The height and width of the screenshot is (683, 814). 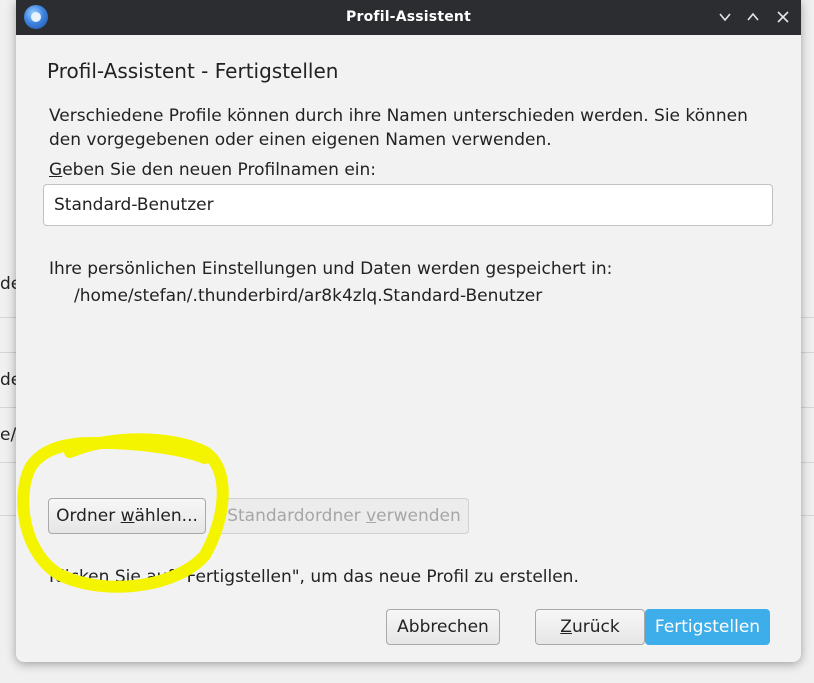 I want to click on accelerator-key: G, so click(x=56, y=170).